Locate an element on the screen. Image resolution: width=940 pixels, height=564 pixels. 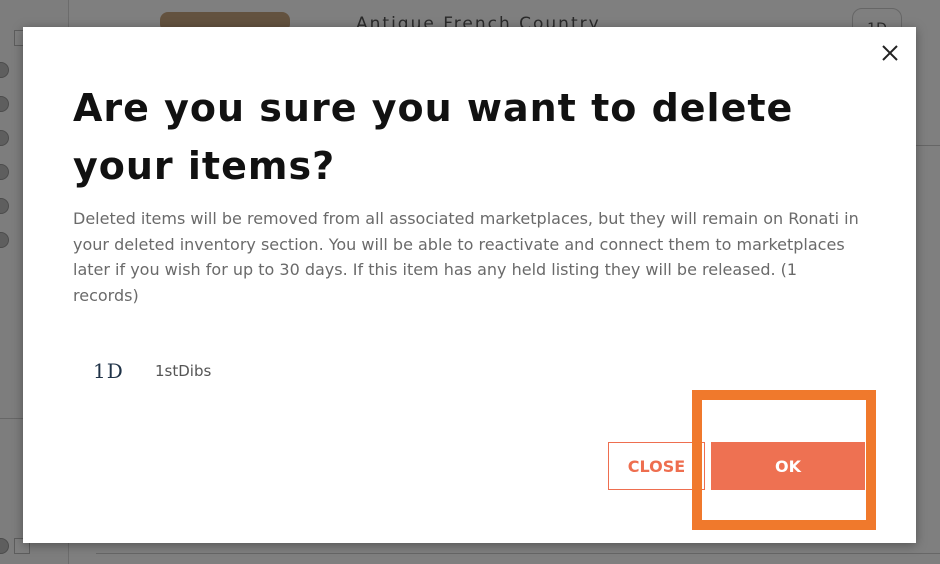
marketplace-item: 1D 1stDibs is located at coordinates (152, 371).